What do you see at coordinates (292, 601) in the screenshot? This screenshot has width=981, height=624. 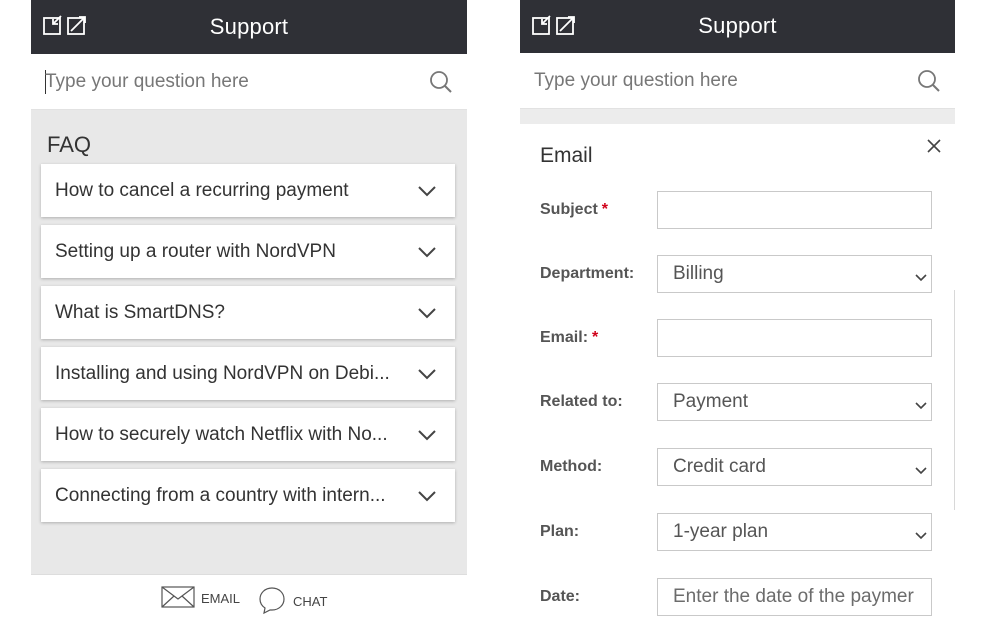 I see `chat-button: CHAT` at bounding box center [292, 601].